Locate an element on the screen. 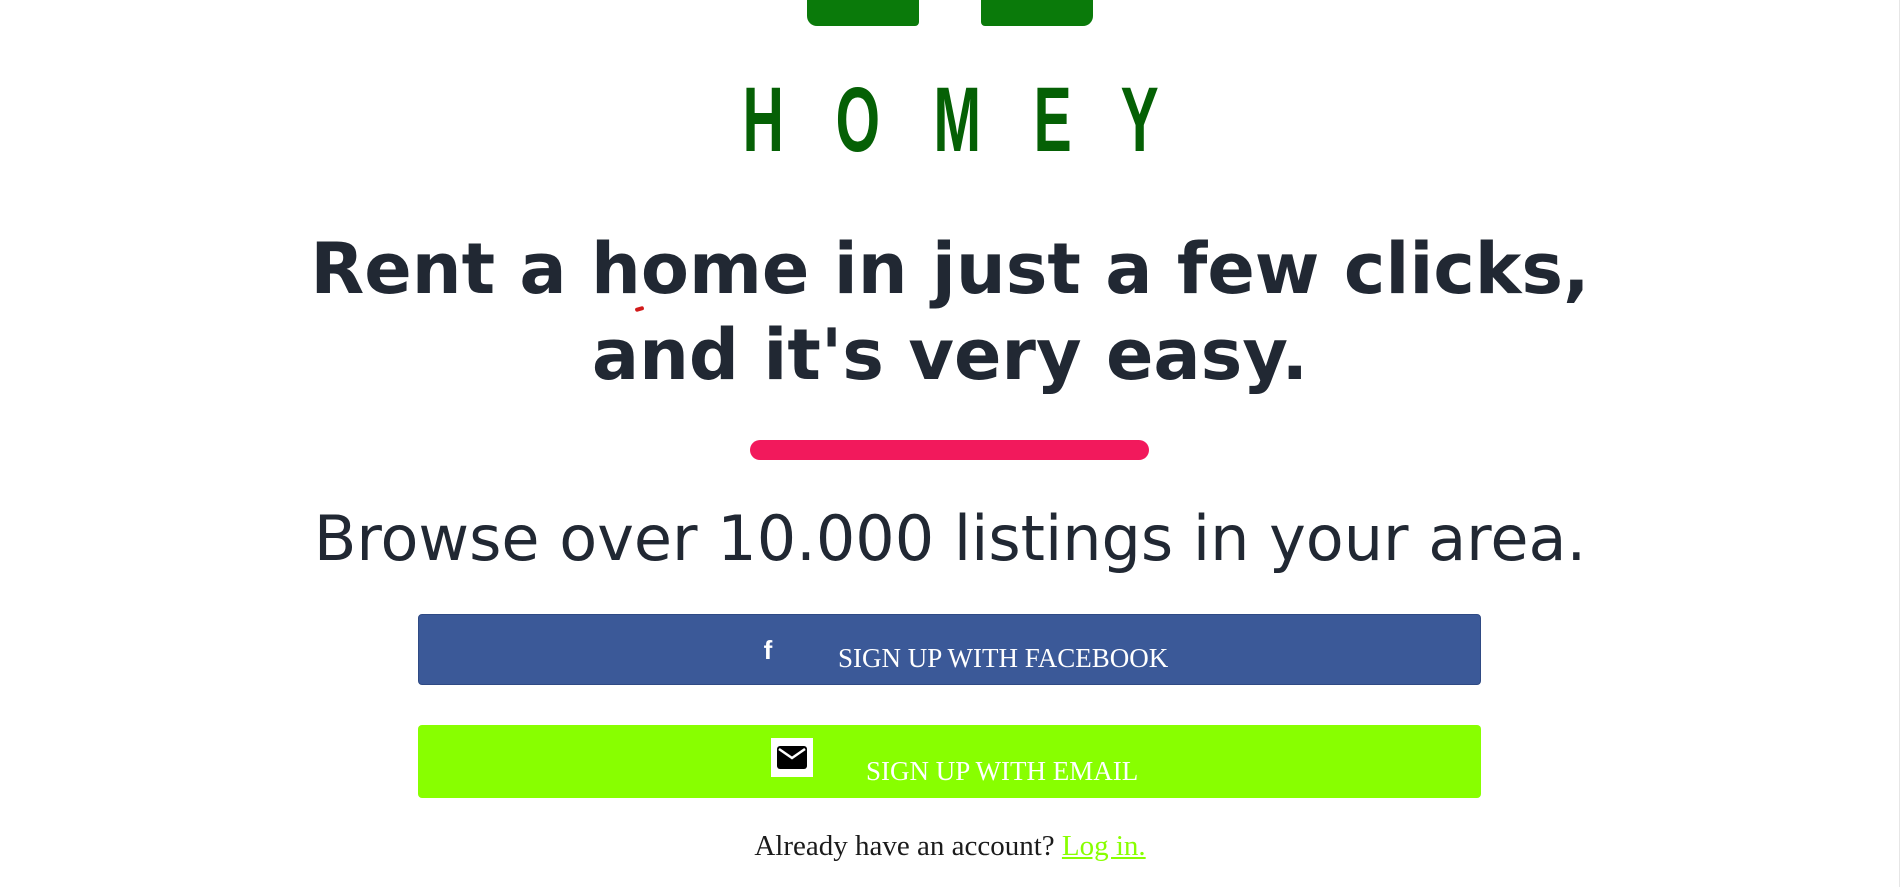 The image size is (1900, 887). brand-letter: M is located at coordinates (957, 120).